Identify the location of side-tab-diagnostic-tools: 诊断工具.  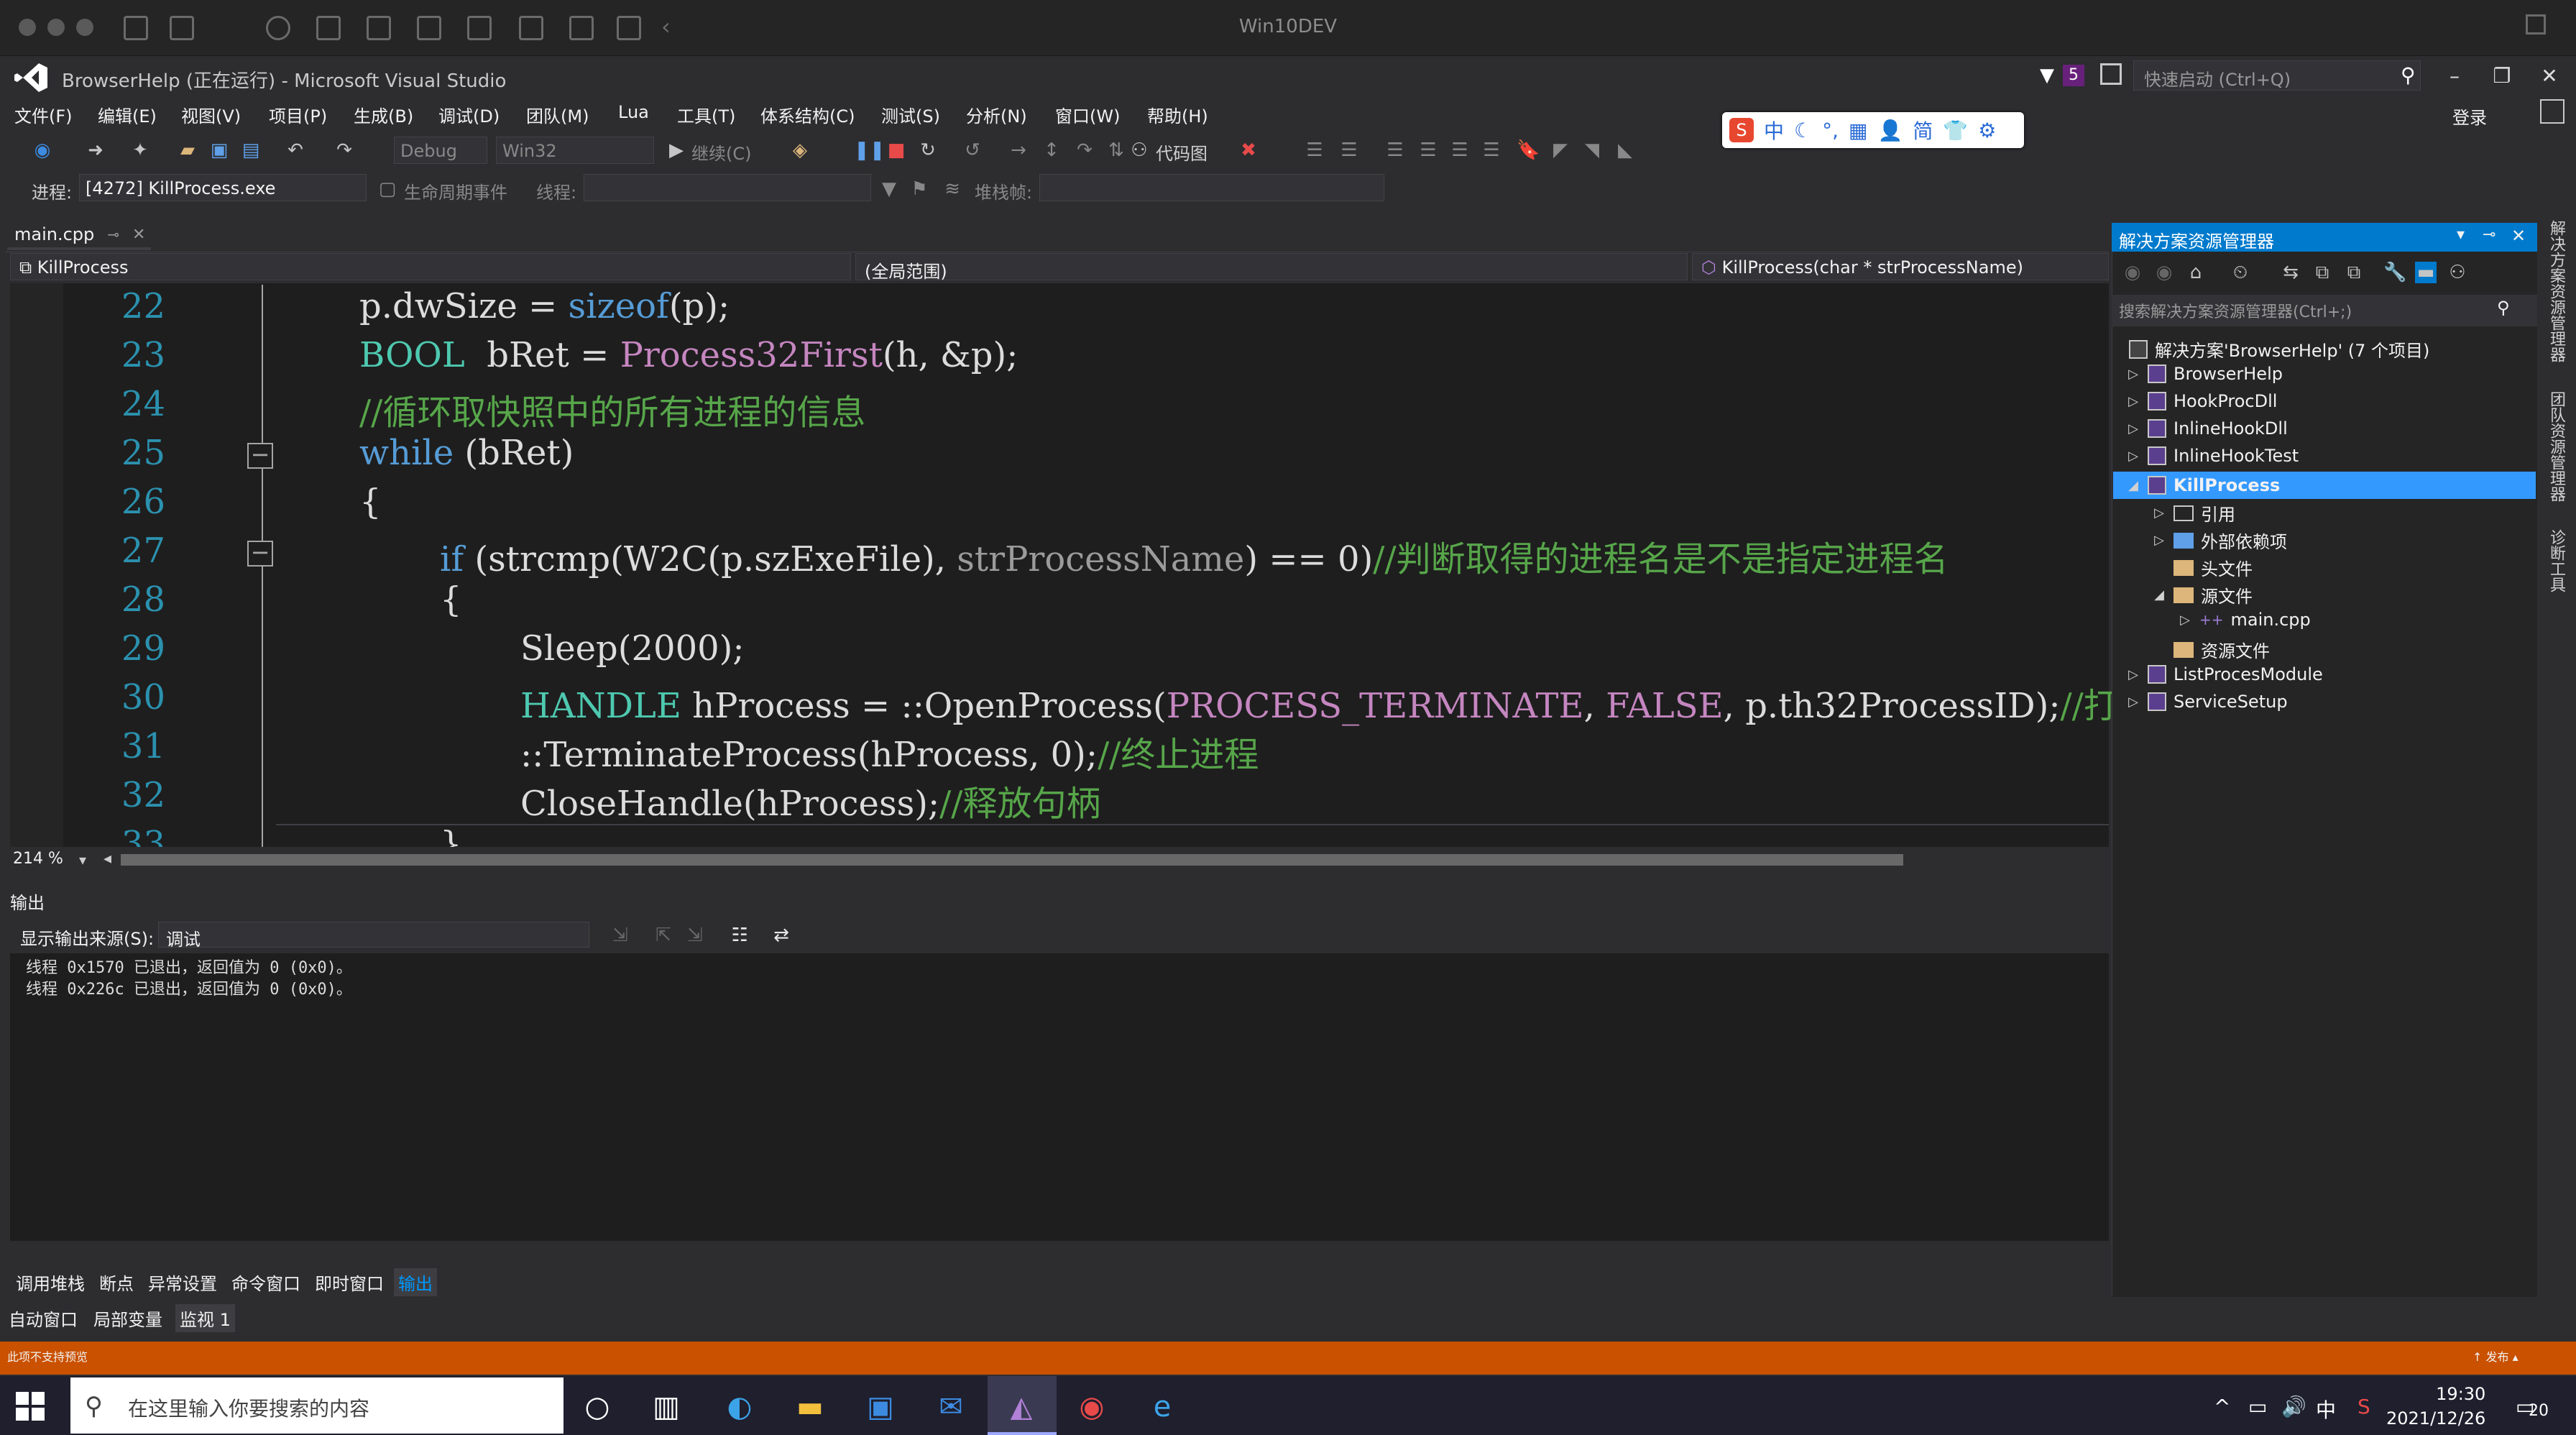
(2555, 560).